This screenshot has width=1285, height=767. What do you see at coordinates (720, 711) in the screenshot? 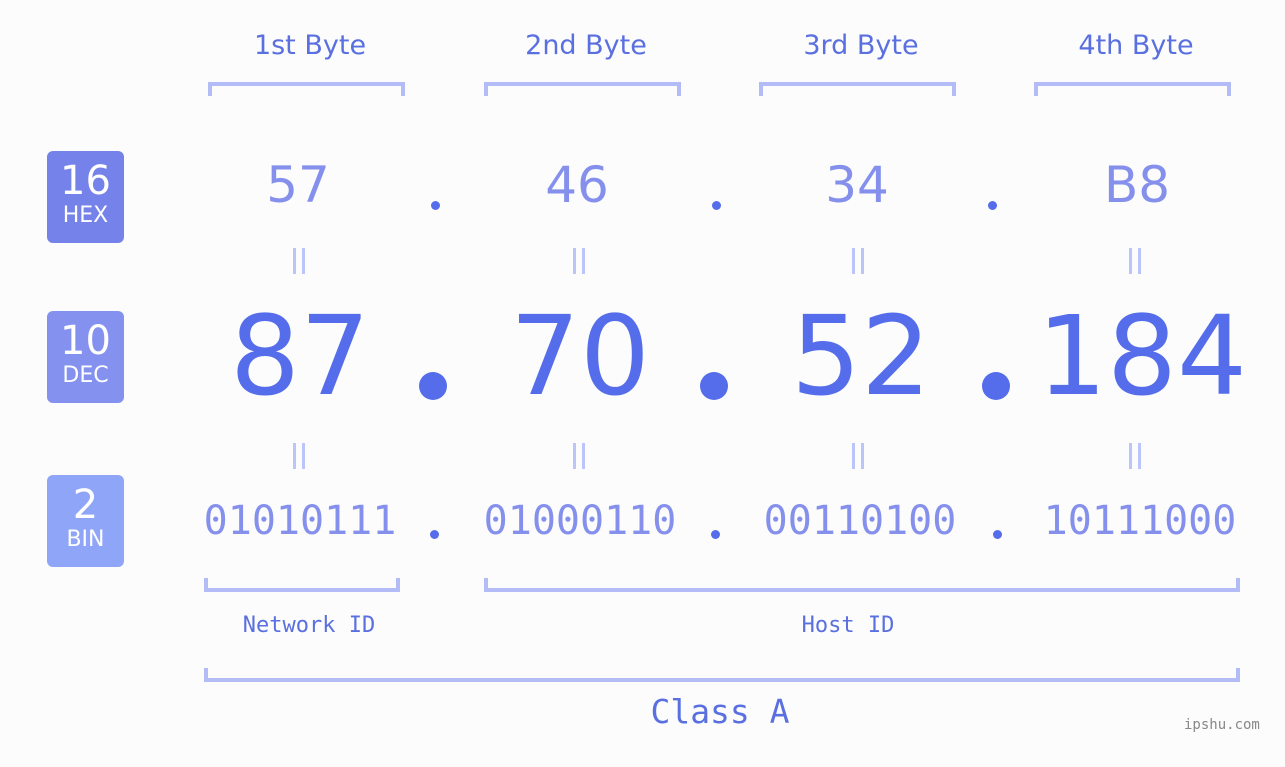
I see `class-label: Class A` at bounding box center [720, 711].